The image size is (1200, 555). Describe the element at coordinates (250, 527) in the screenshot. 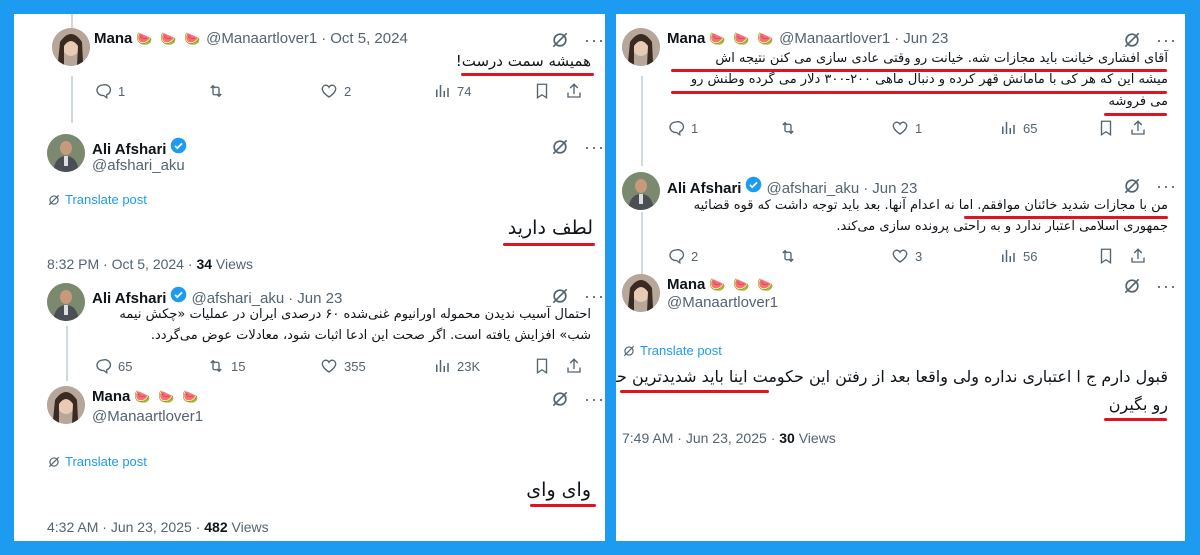

I see `views-label: Views` at that location.